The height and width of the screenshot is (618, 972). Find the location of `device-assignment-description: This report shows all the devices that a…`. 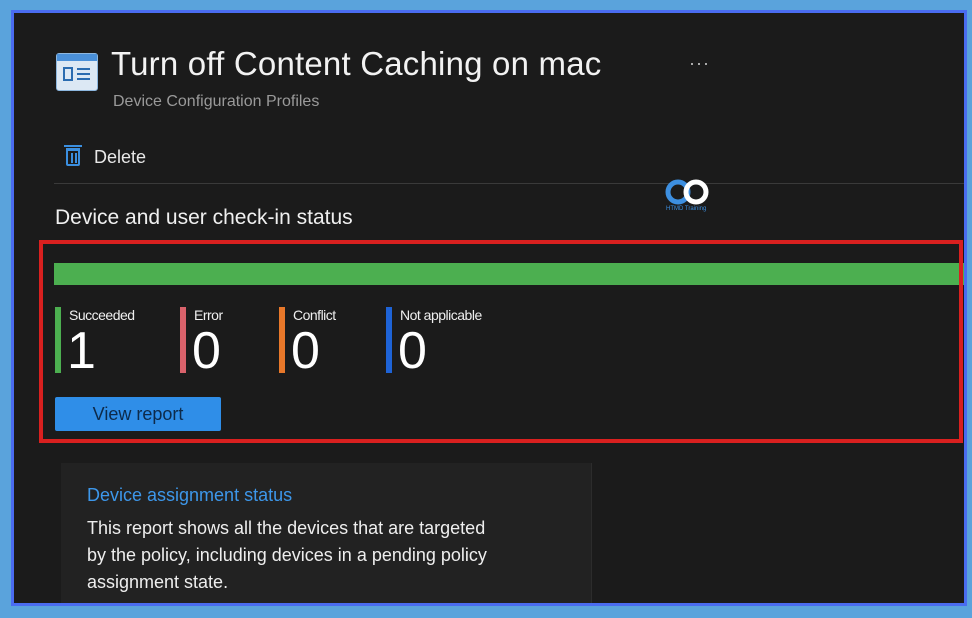

device-assignment-description: This report shows all the devices that a… is located at coordinates (287, 555).